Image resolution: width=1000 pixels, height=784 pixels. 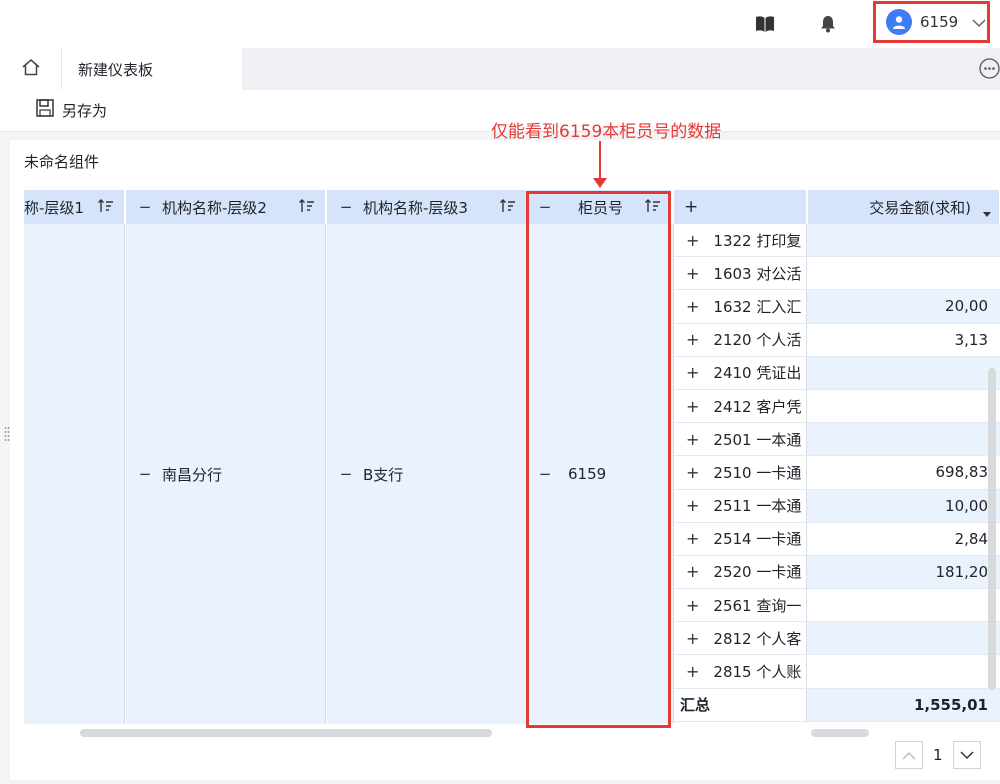 What do you see at coordinates (600, 161) in the screenshot?
I see `annotation-arrow` at bounding box center [600, 161].